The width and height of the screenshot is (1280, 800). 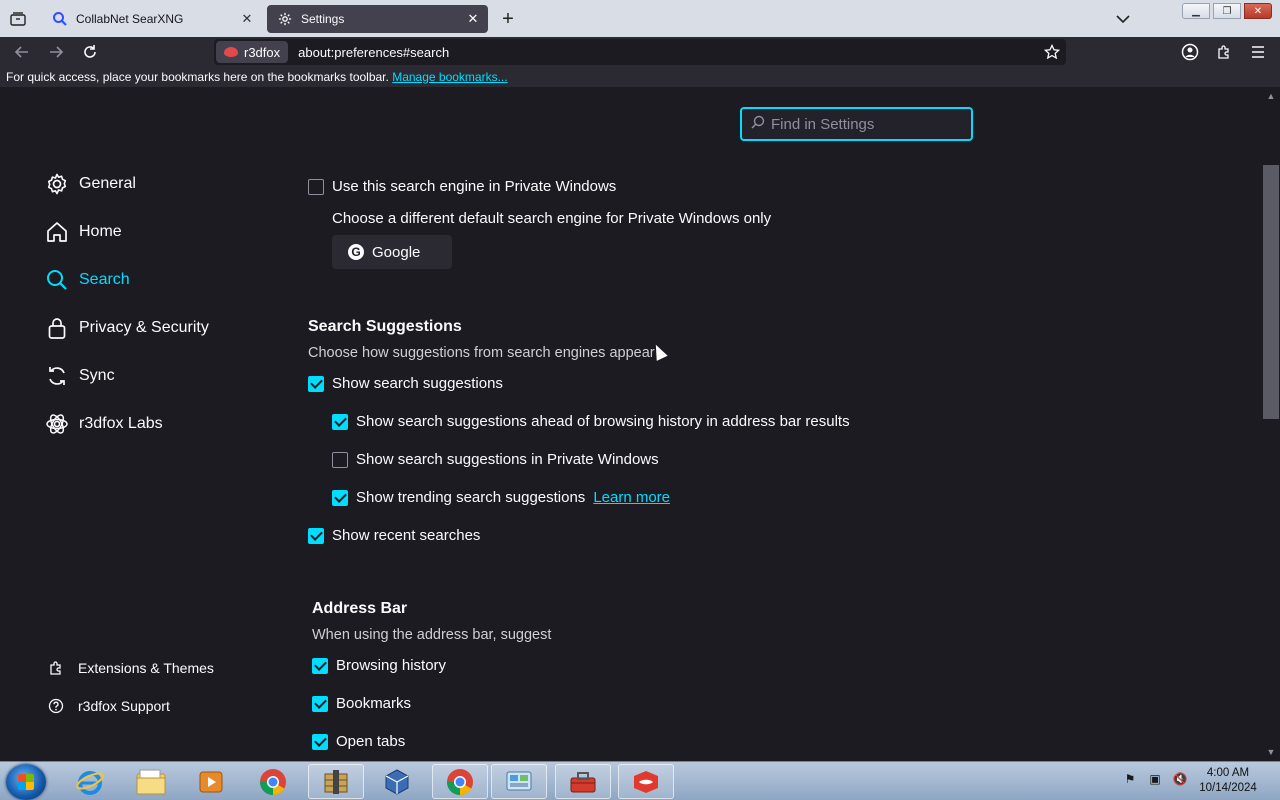 I want to click on open-tabs-label: Open tabs, so click(x=371, y=741).